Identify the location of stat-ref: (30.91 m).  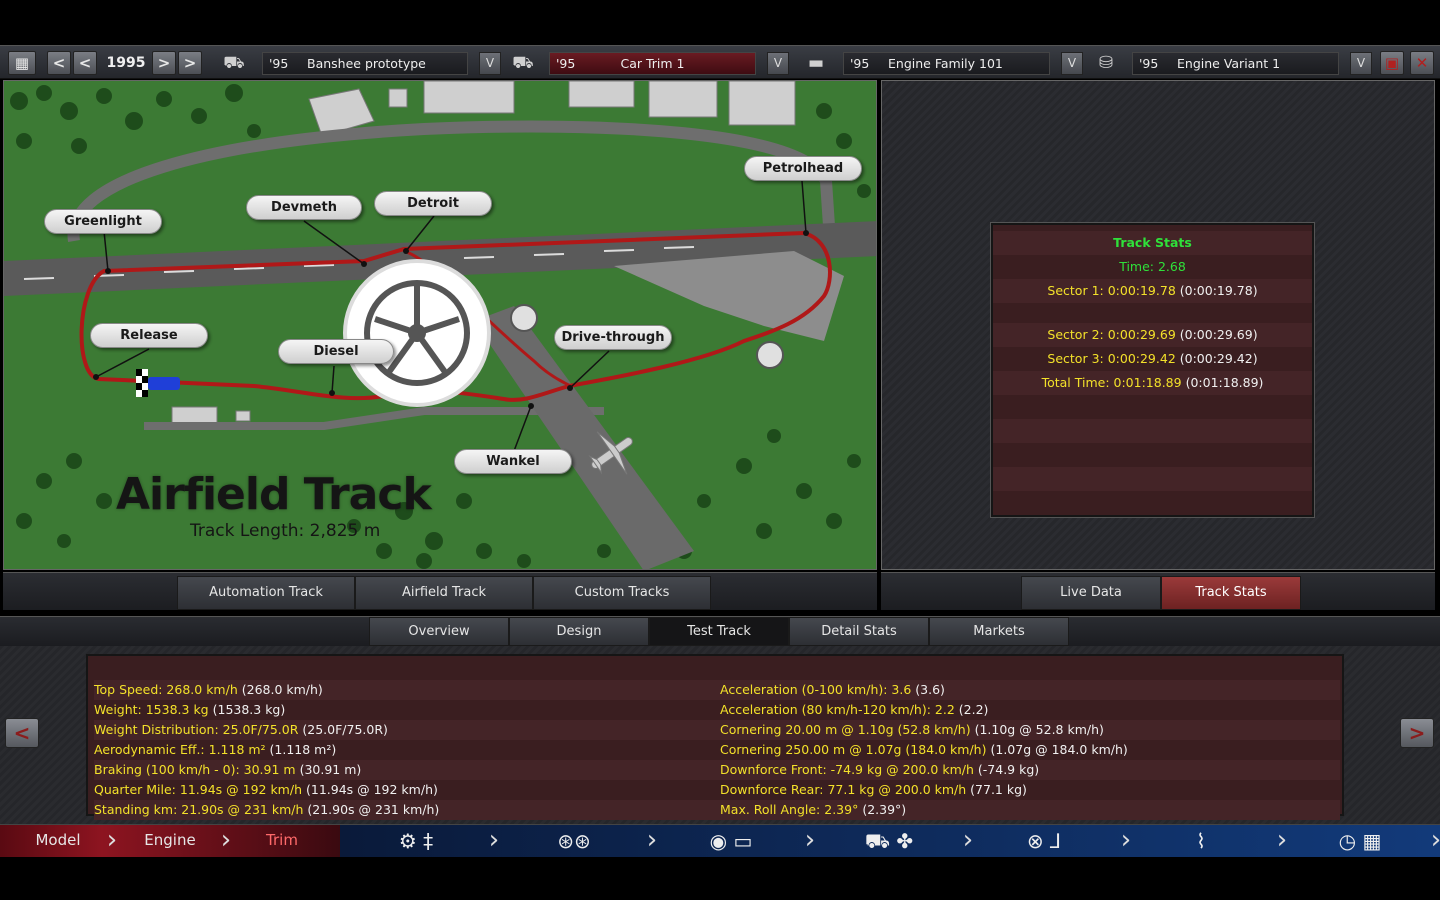
(330, 769).